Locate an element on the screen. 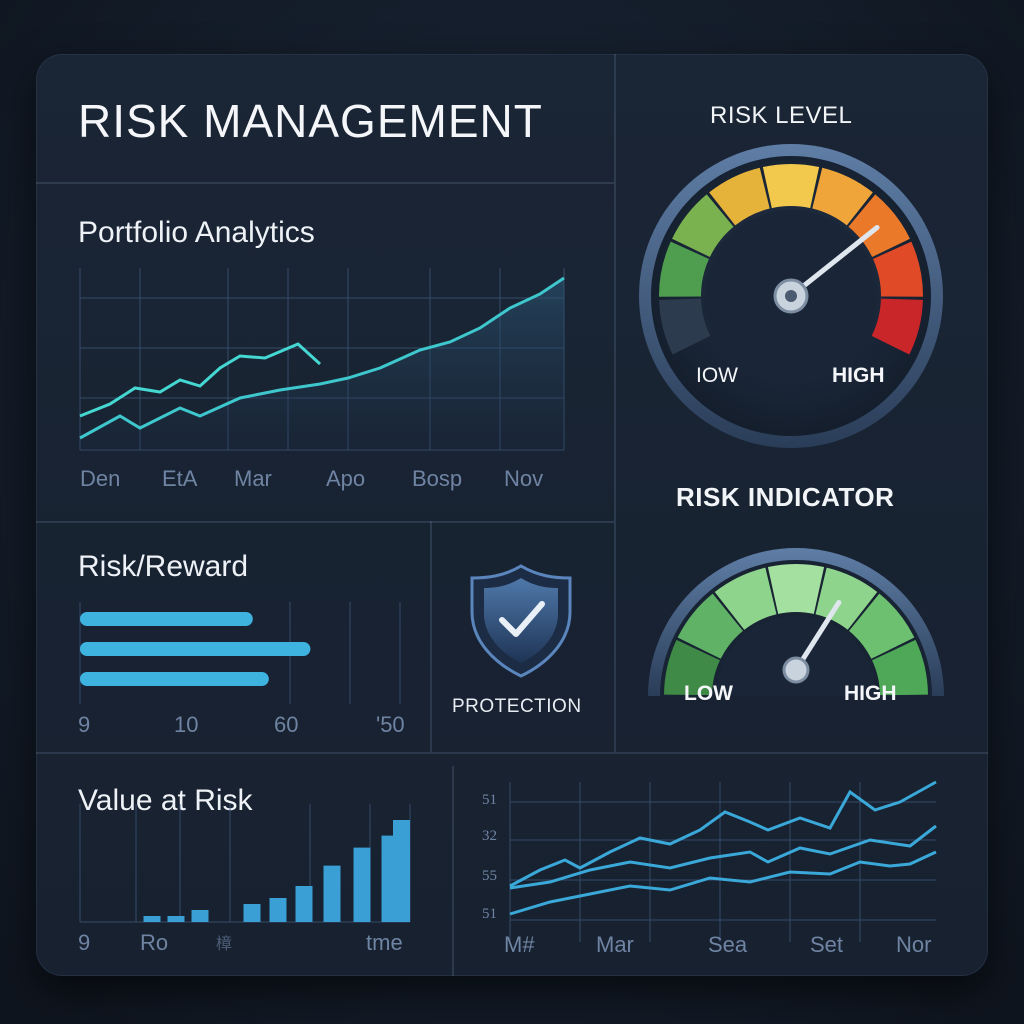  divider-mid is located at coordinates (325, 522).